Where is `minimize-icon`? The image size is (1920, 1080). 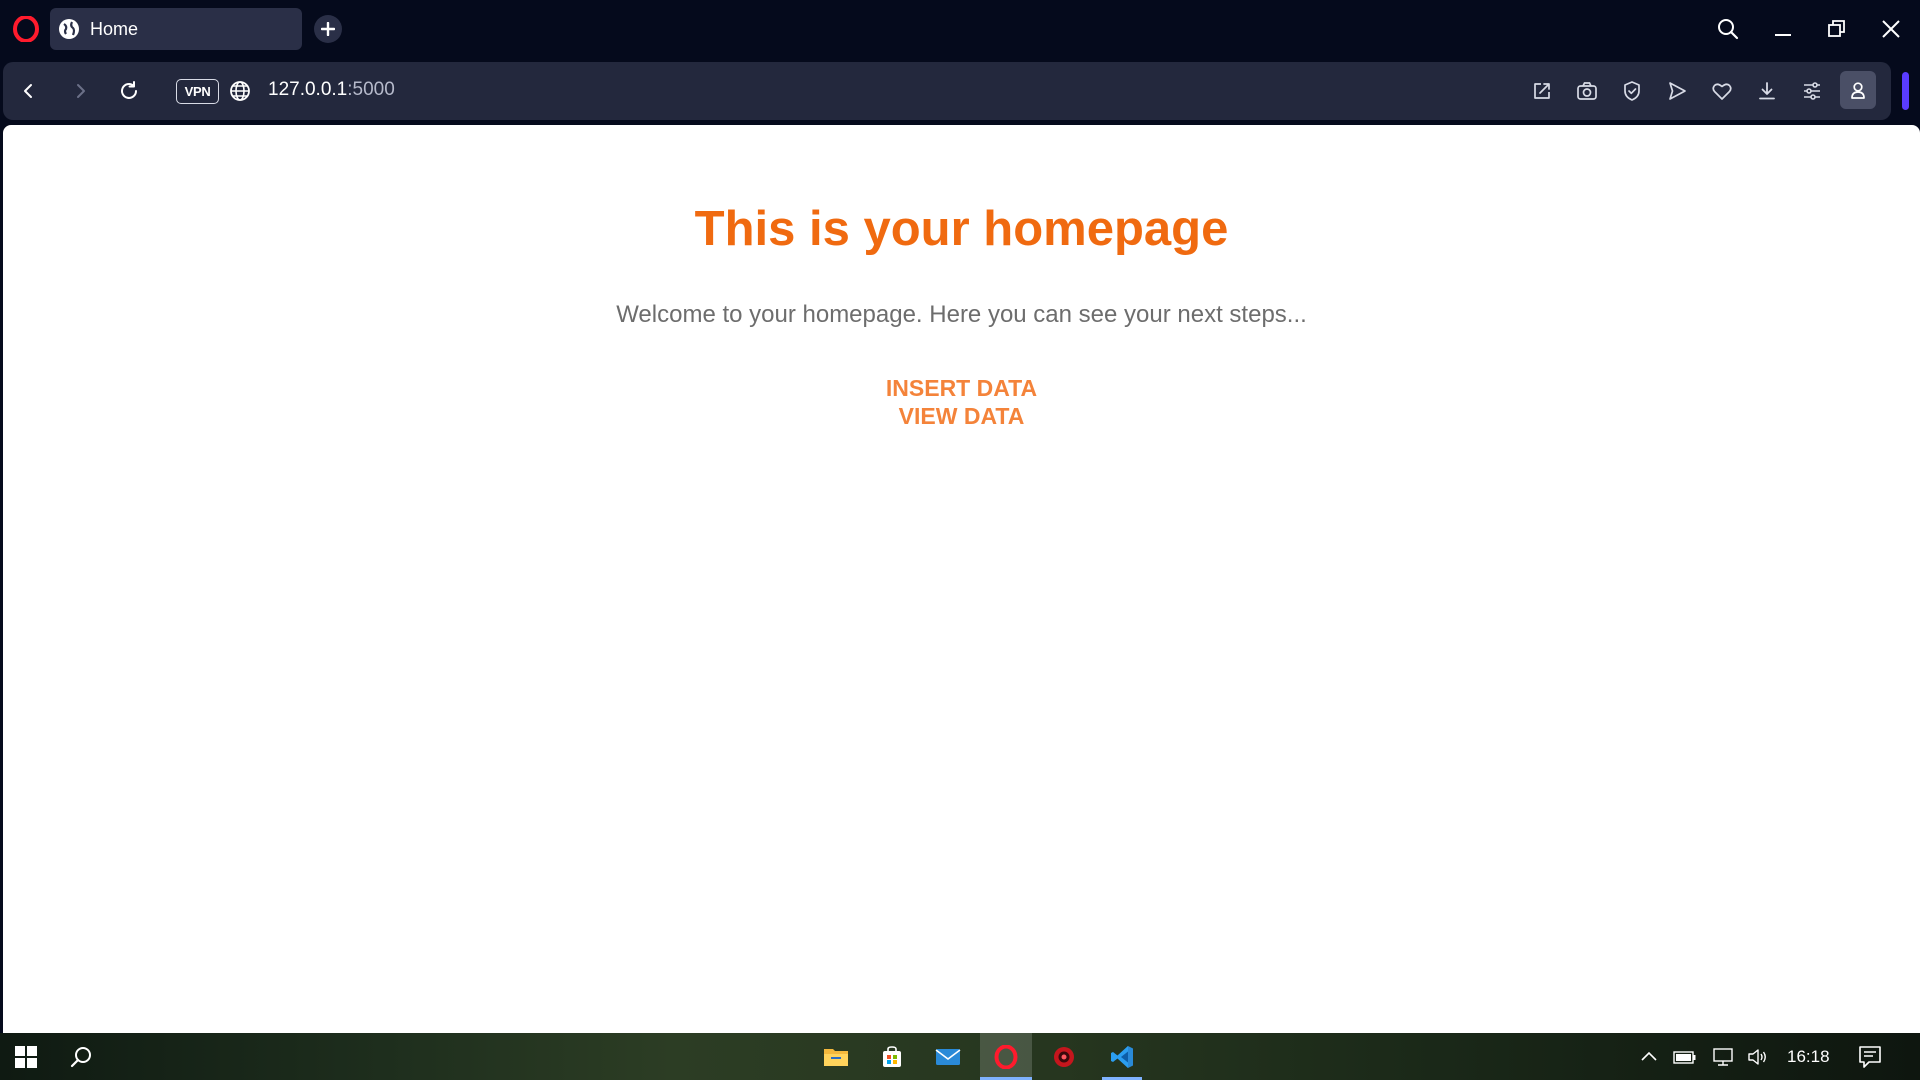
minimize-icon is located at coordinates (1783, 35).